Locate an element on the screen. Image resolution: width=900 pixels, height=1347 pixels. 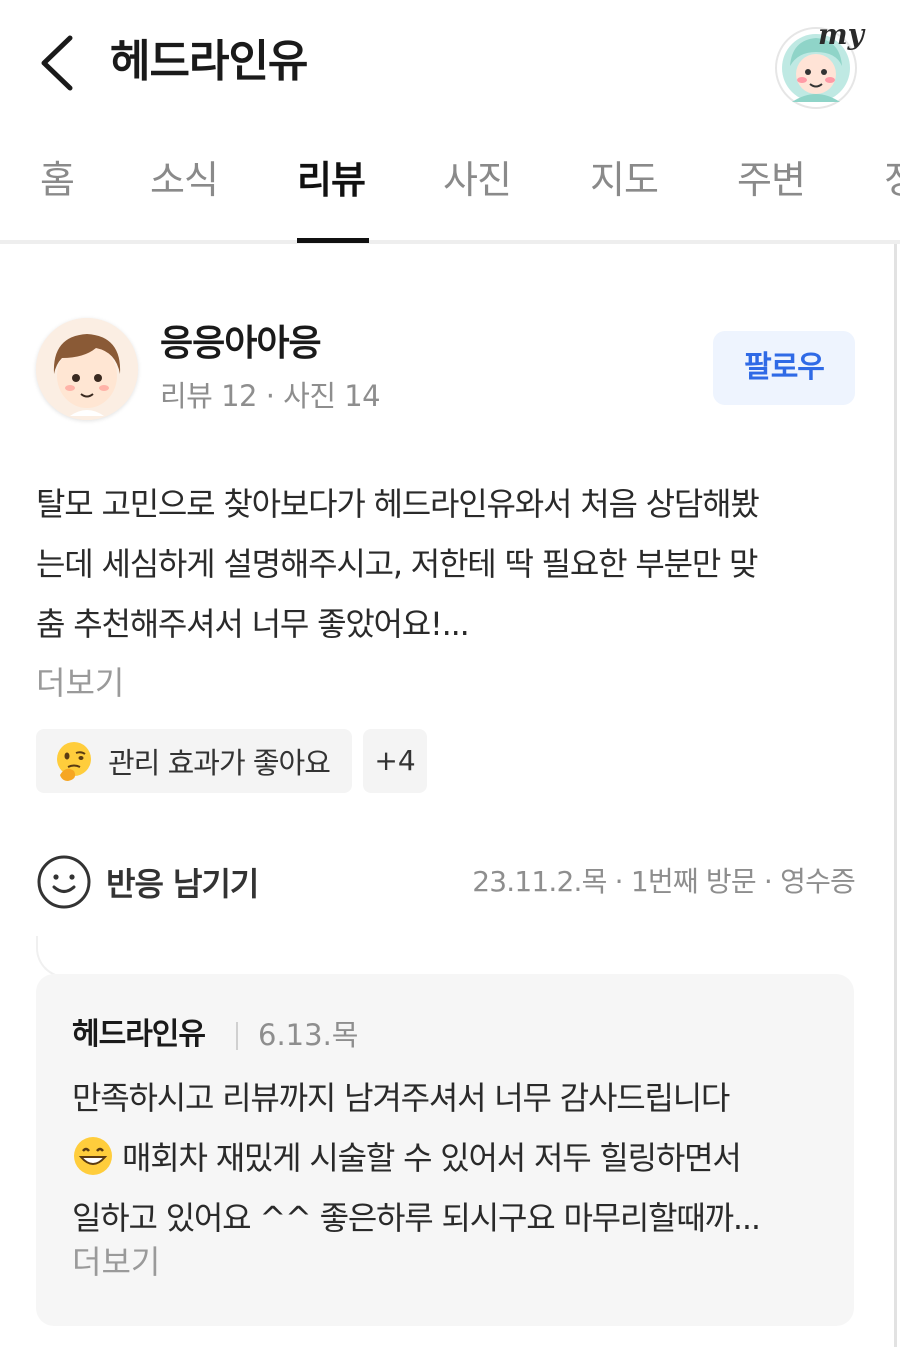
author-name: 응응아아응 is located at coordinates (241, 344).